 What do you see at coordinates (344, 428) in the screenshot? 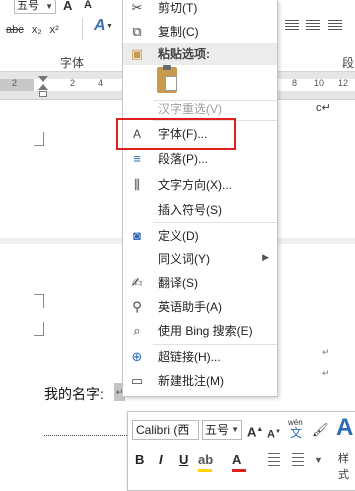
I see `mini-styles-button: A` at bounding box center [344, 428].